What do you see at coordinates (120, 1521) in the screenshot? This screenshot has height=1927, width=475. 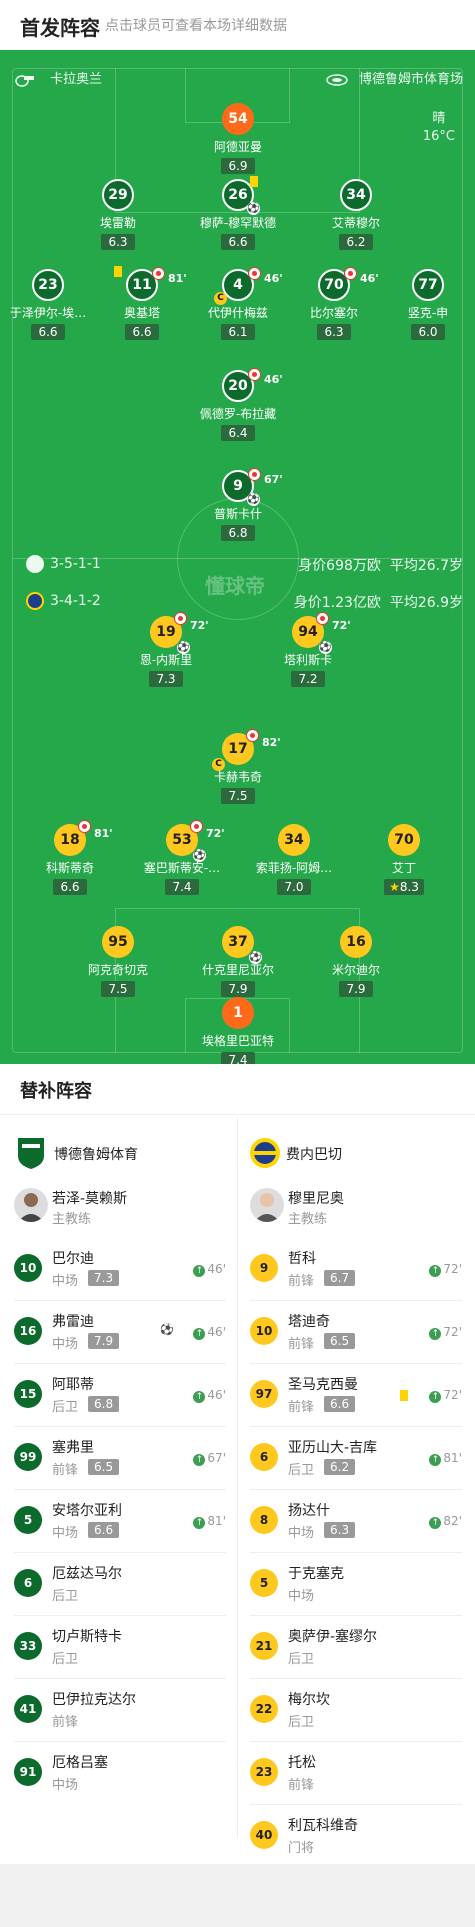 I see `sub-player-row: 5 安塔尔亚利 中场 6.6 ↑ 81'` at bounding box center [120, 1521].